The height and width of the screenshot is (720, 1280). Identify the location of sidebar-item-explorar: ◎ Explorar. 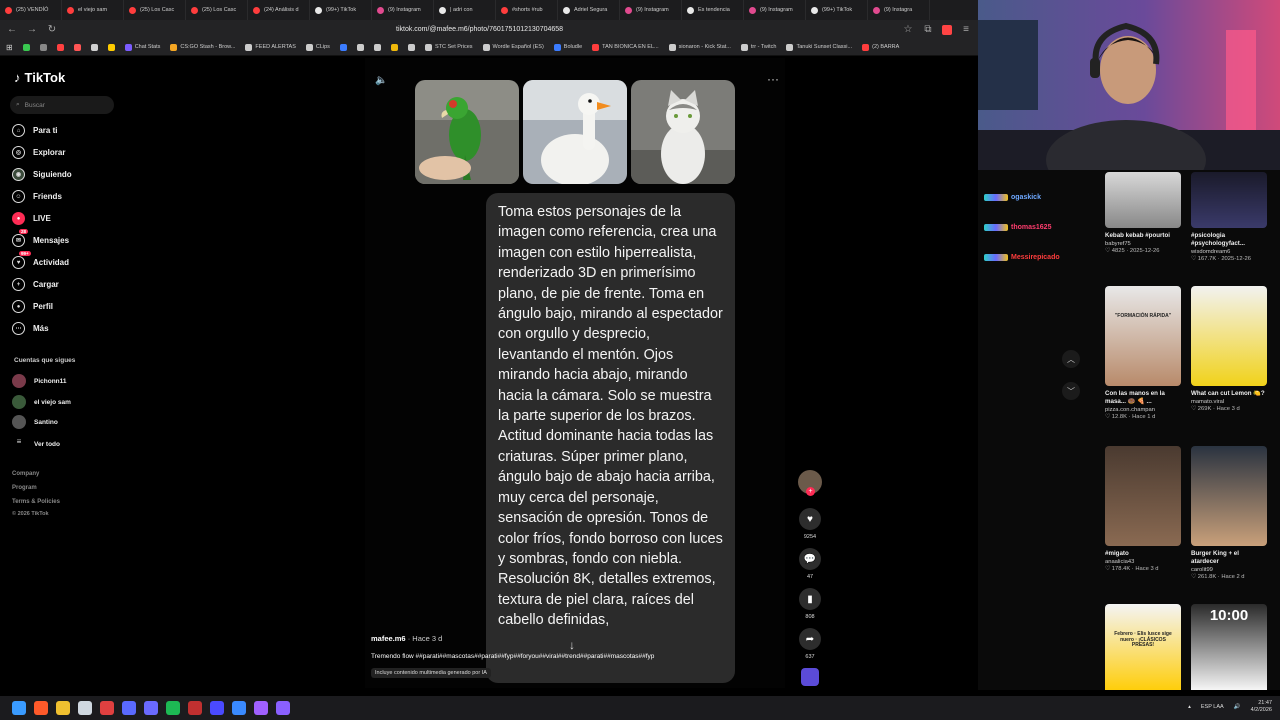
(38, 152).